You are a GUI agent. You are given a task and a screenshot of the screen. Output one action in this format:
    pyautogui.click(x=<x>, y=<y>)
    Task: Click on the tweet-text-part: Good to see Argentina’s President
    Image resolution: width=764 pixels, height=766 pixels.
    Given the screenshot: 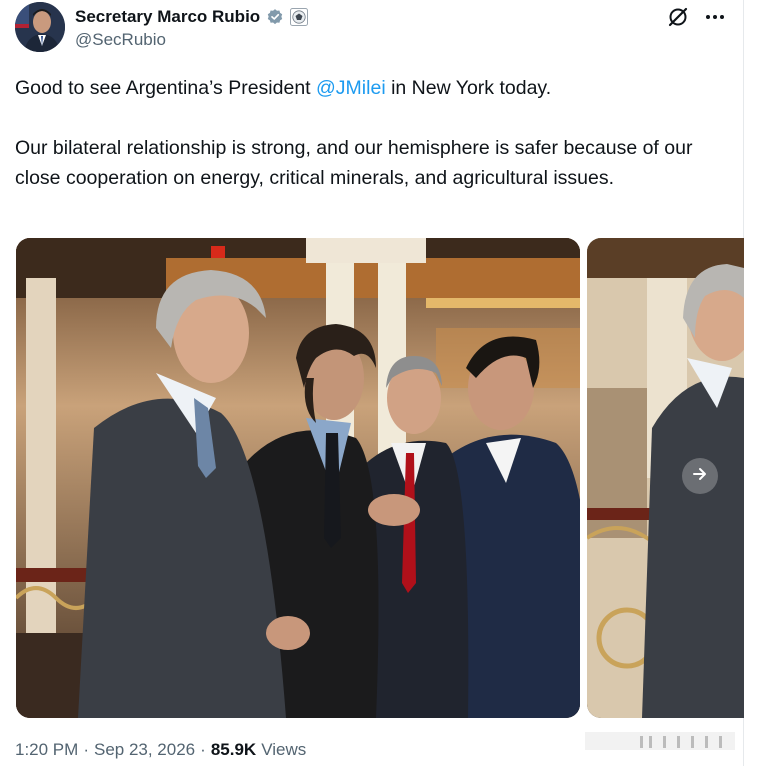 What is the action you would take?
    pyautogui.click(x=166, y=88)
    